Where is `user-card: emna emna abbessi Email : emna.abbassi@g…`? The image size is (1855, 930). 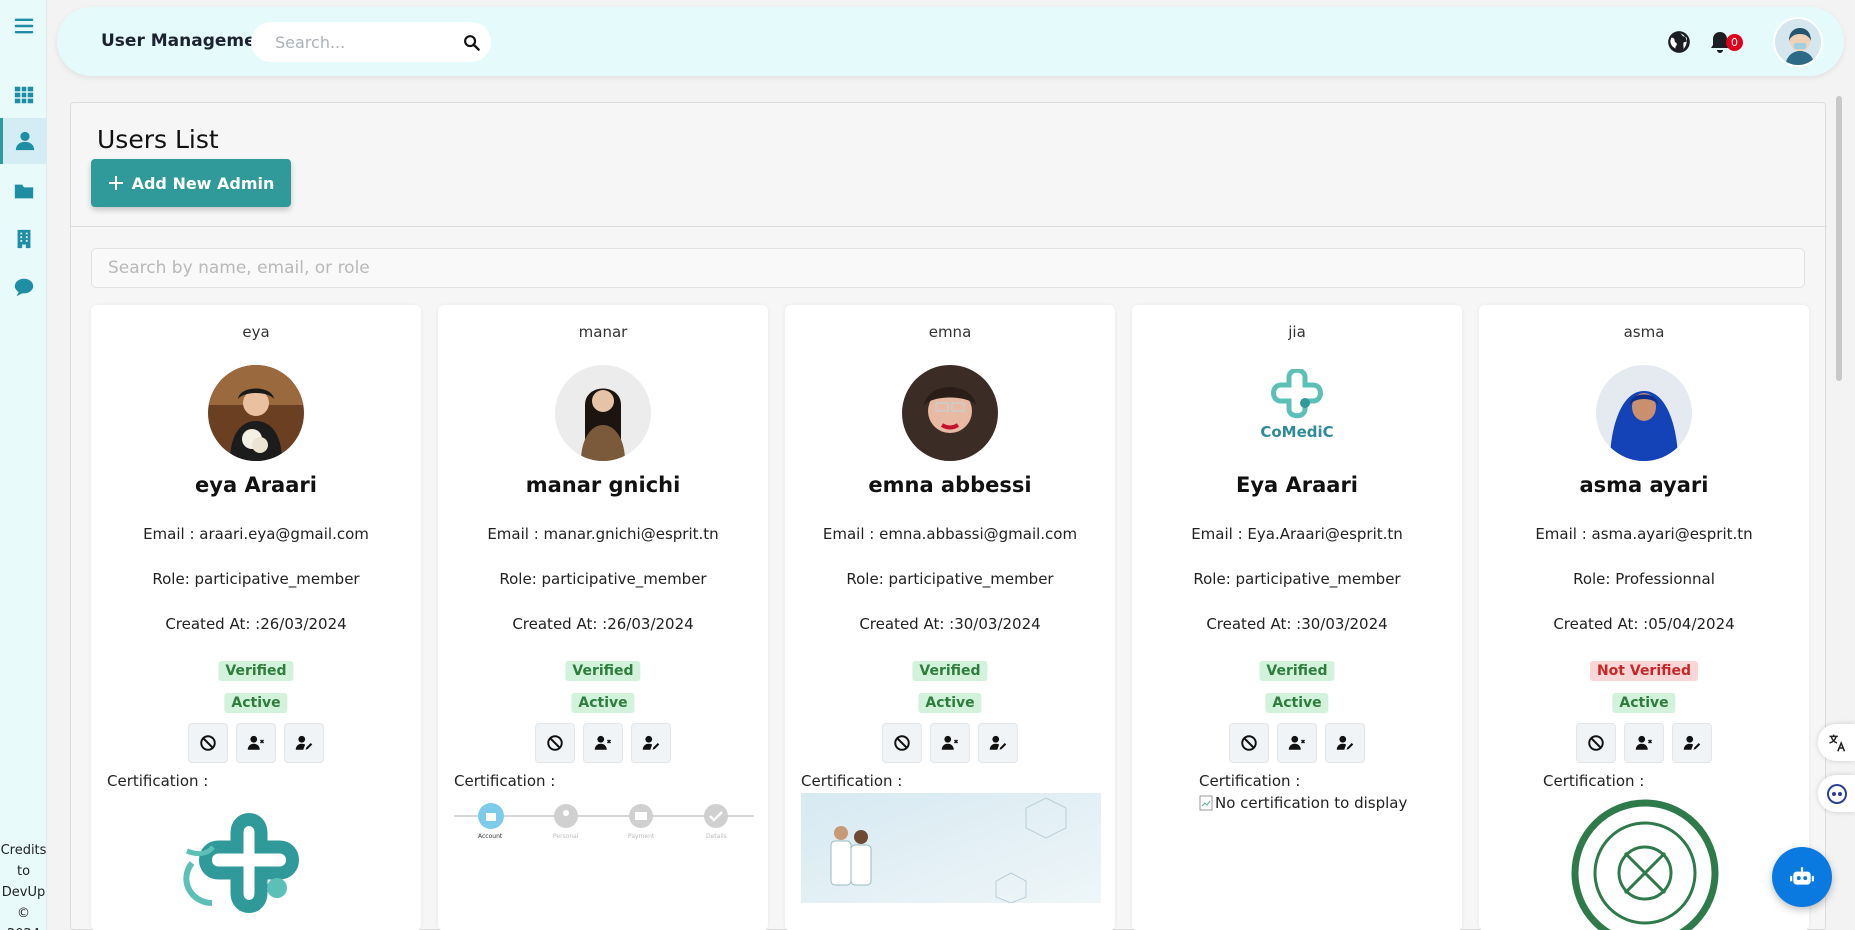 user-card: emna emna abbessi Email : emna.abbassi@g… is located at coordinates (950, 617).